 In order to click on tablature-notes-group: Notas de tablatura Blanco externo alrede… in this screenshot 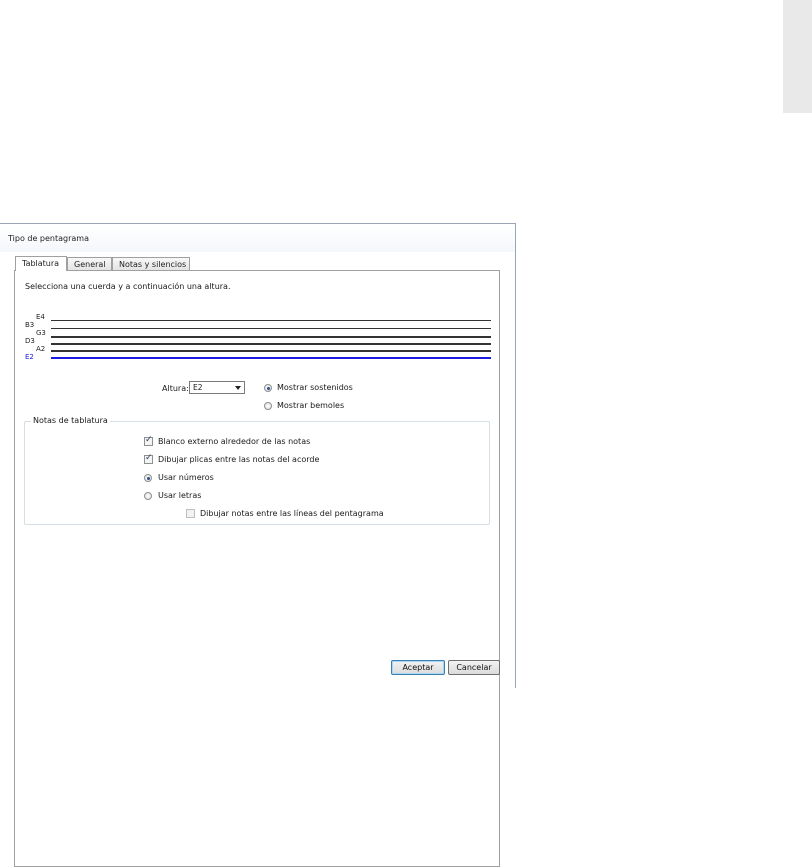, I will do `click(257, 470)`.